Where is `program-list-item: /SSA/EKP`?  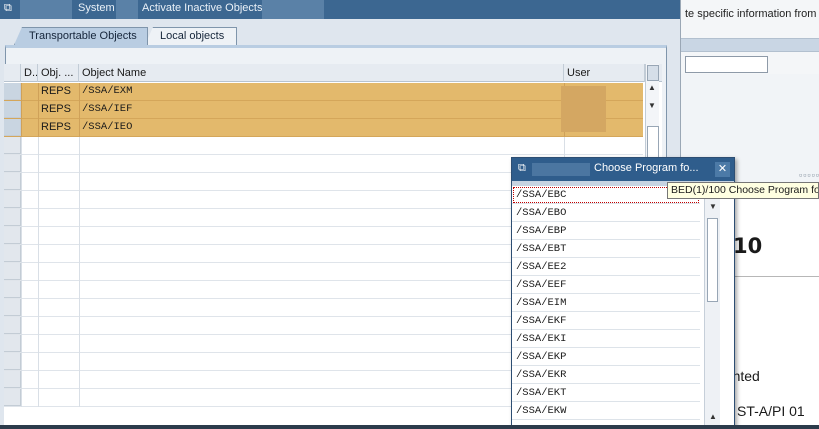 program-list-item: /SSA/EKP is located at coordinates (606, 357).